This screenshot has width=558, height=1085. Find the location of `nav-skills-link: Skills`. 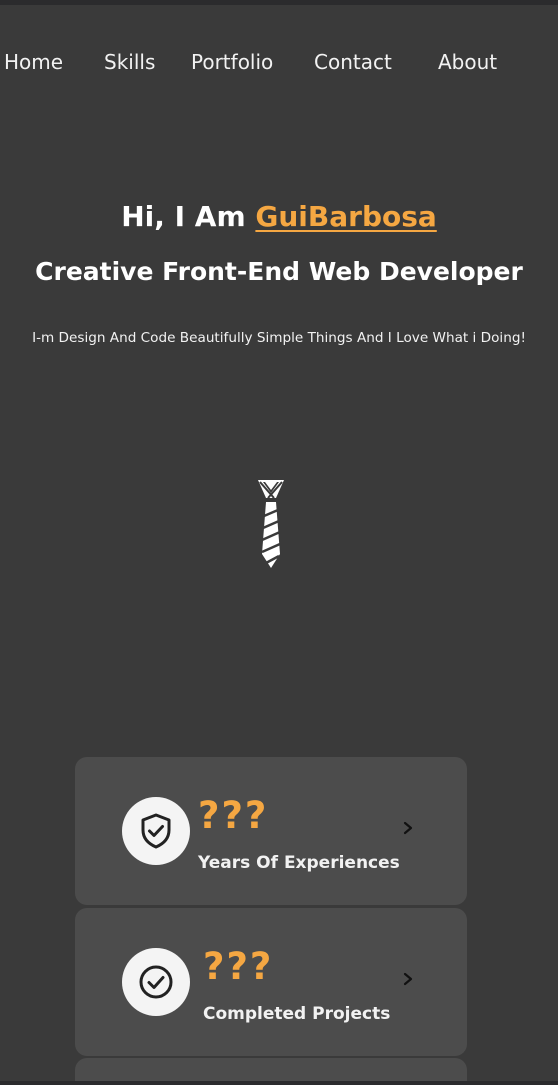

nav-skills-link: Skills is located at coordinates (129, 62).